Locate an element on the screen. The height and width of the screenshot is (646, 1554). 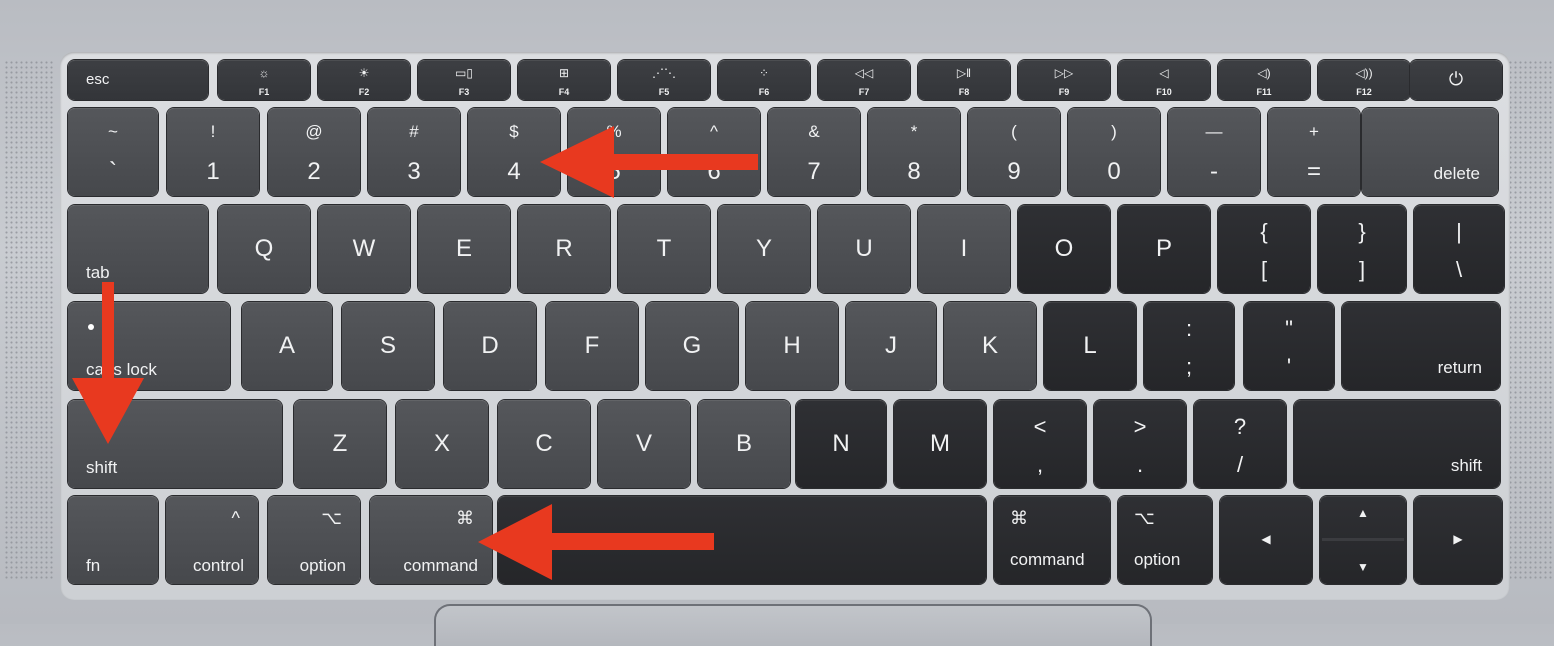
key-f10: ◁ F10 is located at coordinates (1164, 80).